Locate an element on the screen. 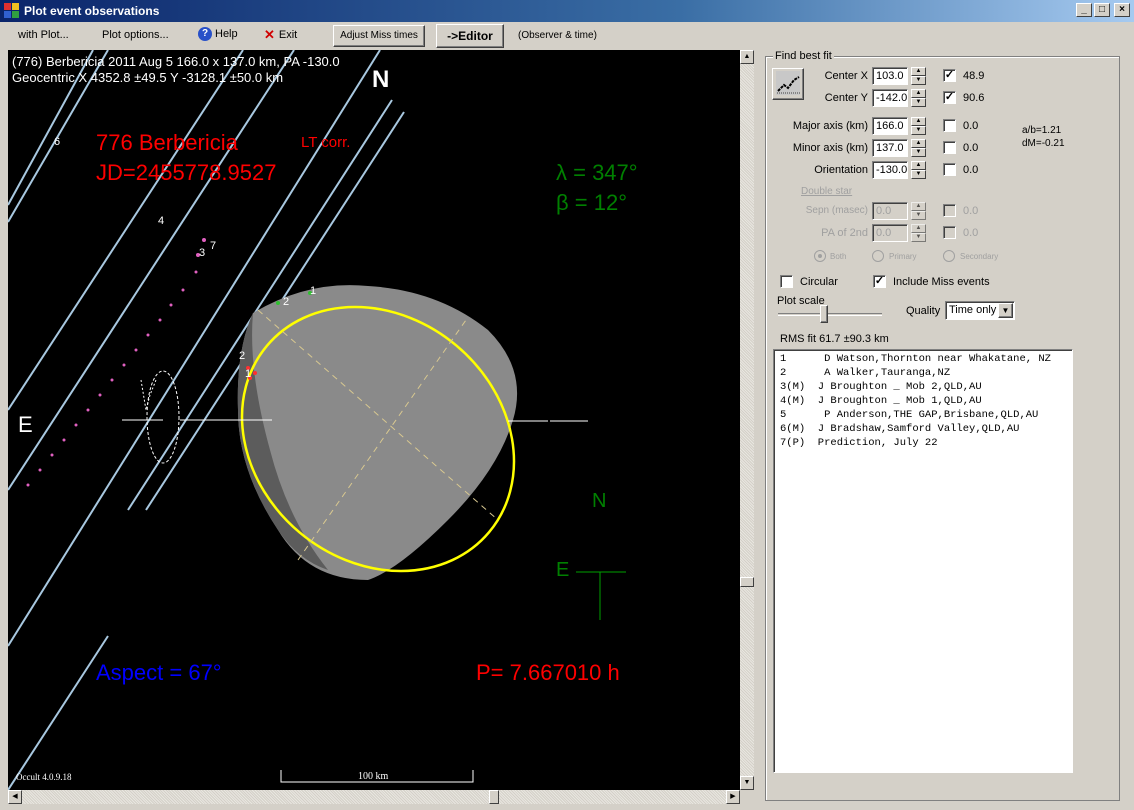 Image resolution: width=1134 pixels, height=810 pixels. major-axis-spinner: ▲ ▼ is located at coordinates (918, 126).